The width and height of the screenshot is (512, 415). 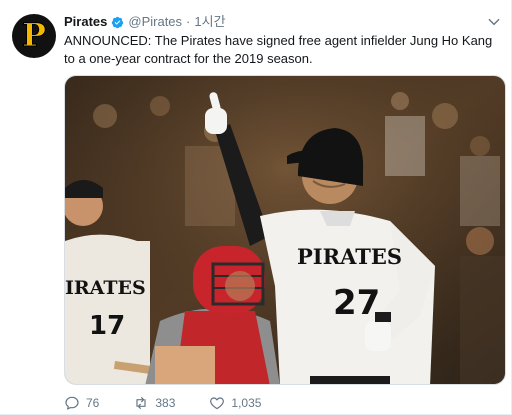 I want to click on like-button: 1,035, so click(x=235, y=403).